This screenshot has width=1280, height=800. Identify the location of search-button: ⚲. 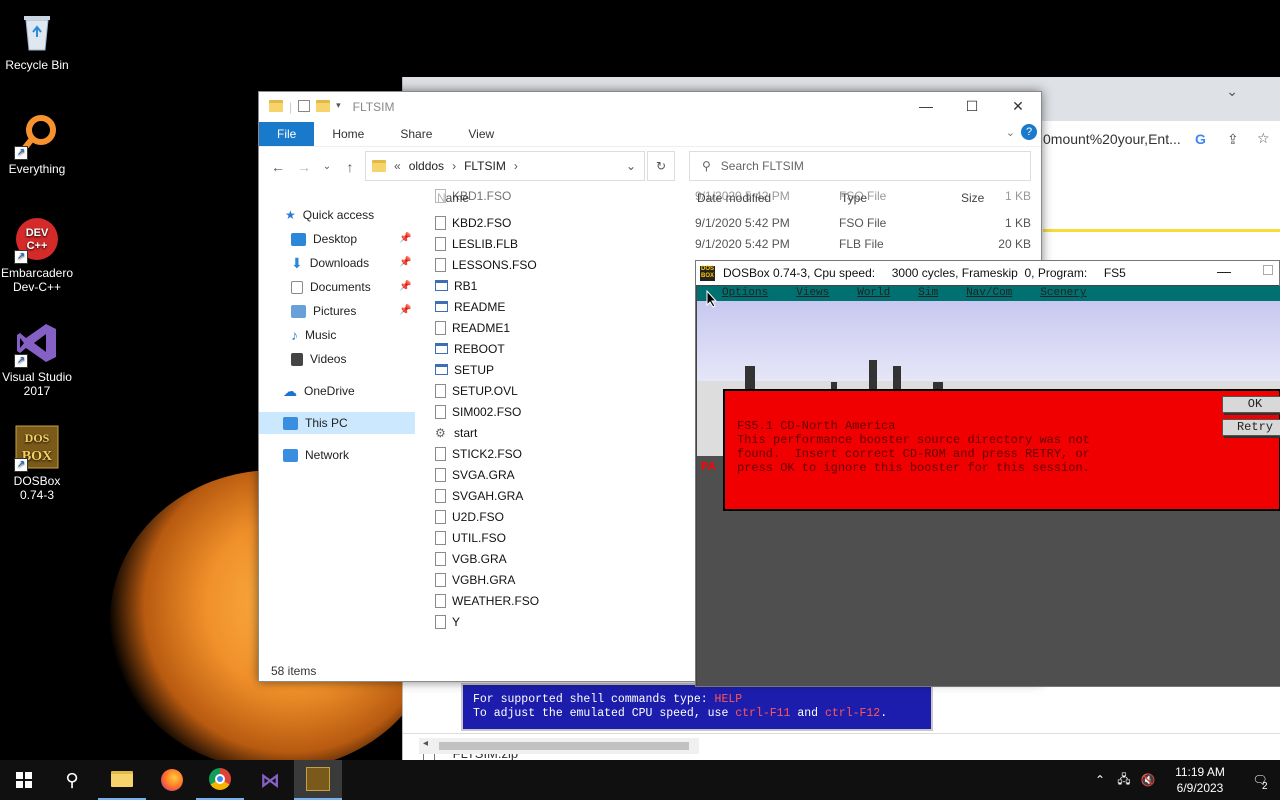
(72, 780).